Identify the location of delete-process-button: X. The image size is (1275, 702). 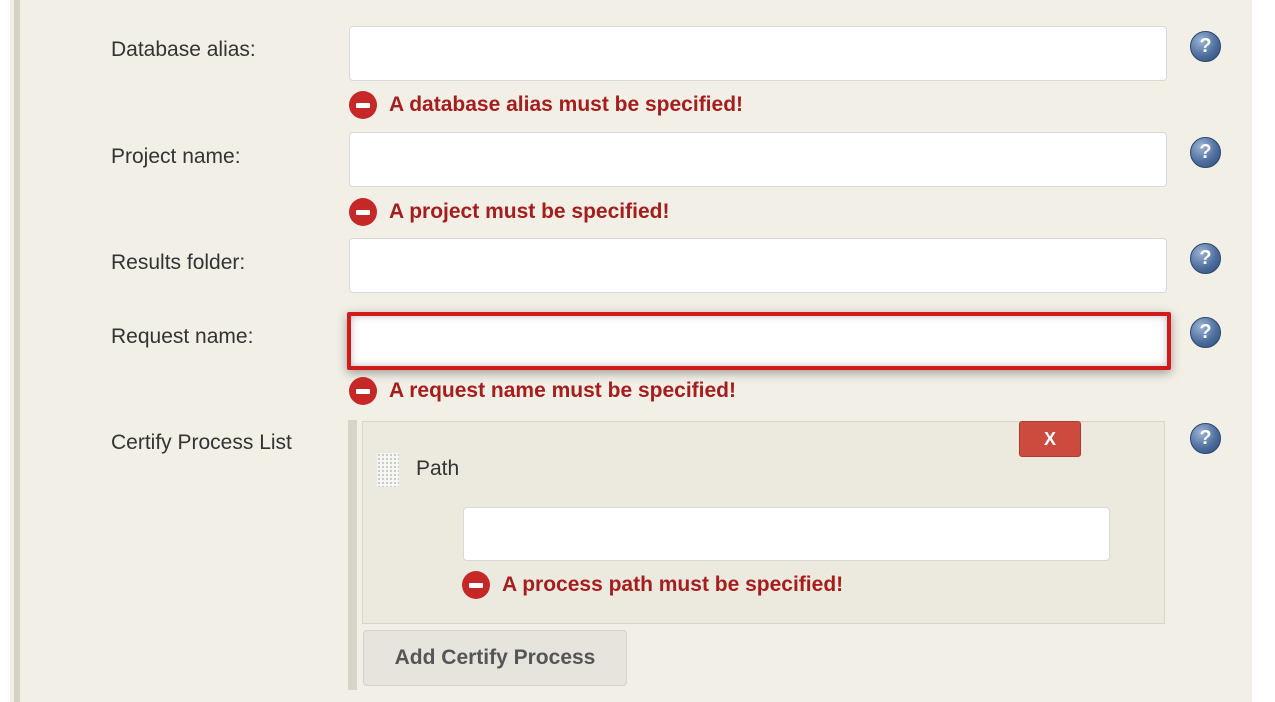
(1050, 439).